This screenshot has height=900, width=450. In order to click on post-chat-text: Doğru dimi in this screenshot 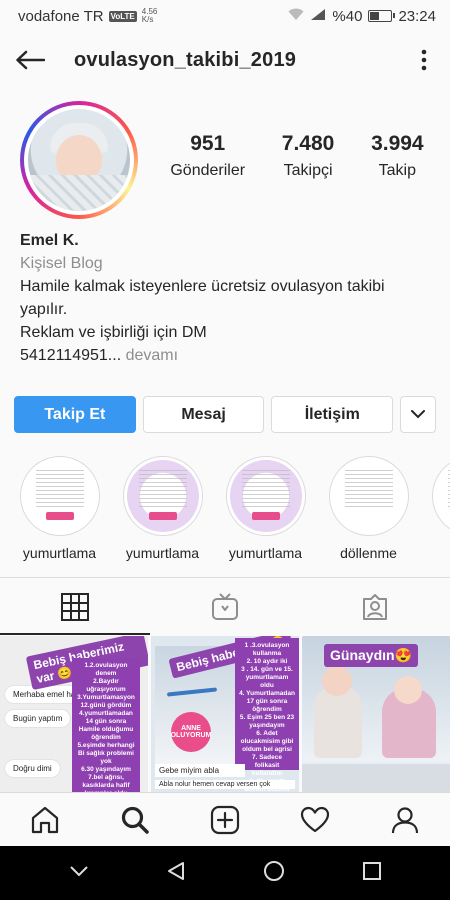, I will do `click(32, 768)`.